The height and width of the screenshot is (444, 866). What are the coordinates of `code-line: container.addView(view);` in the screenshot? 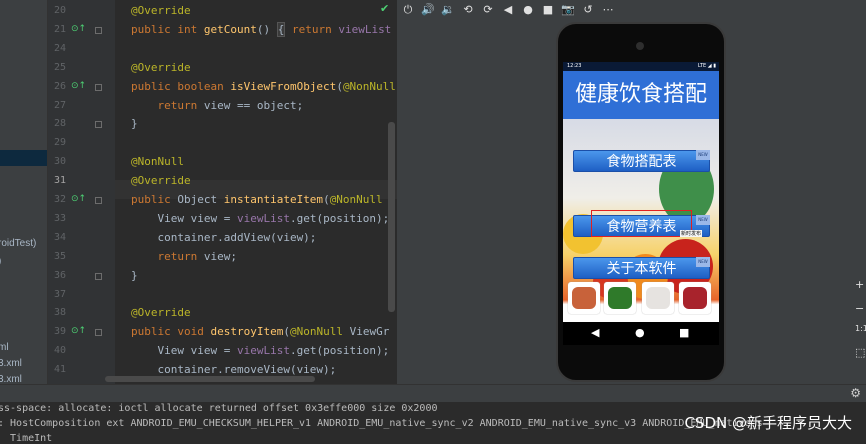 It's located at (223, 237).